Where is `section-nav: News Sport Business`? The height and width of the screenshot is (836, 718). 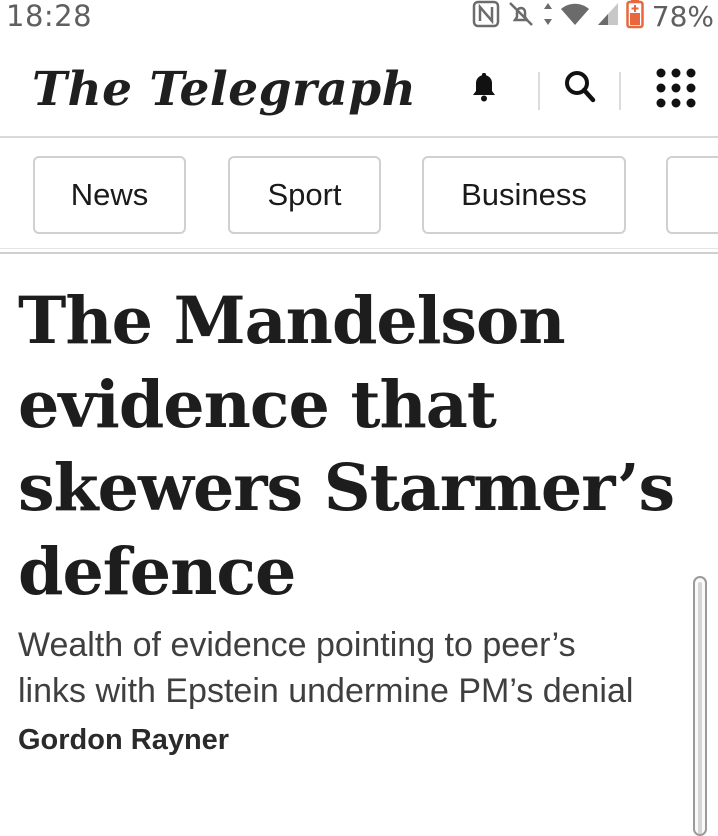 section-nav: News Sport Business is located at coordinates (359, 196).